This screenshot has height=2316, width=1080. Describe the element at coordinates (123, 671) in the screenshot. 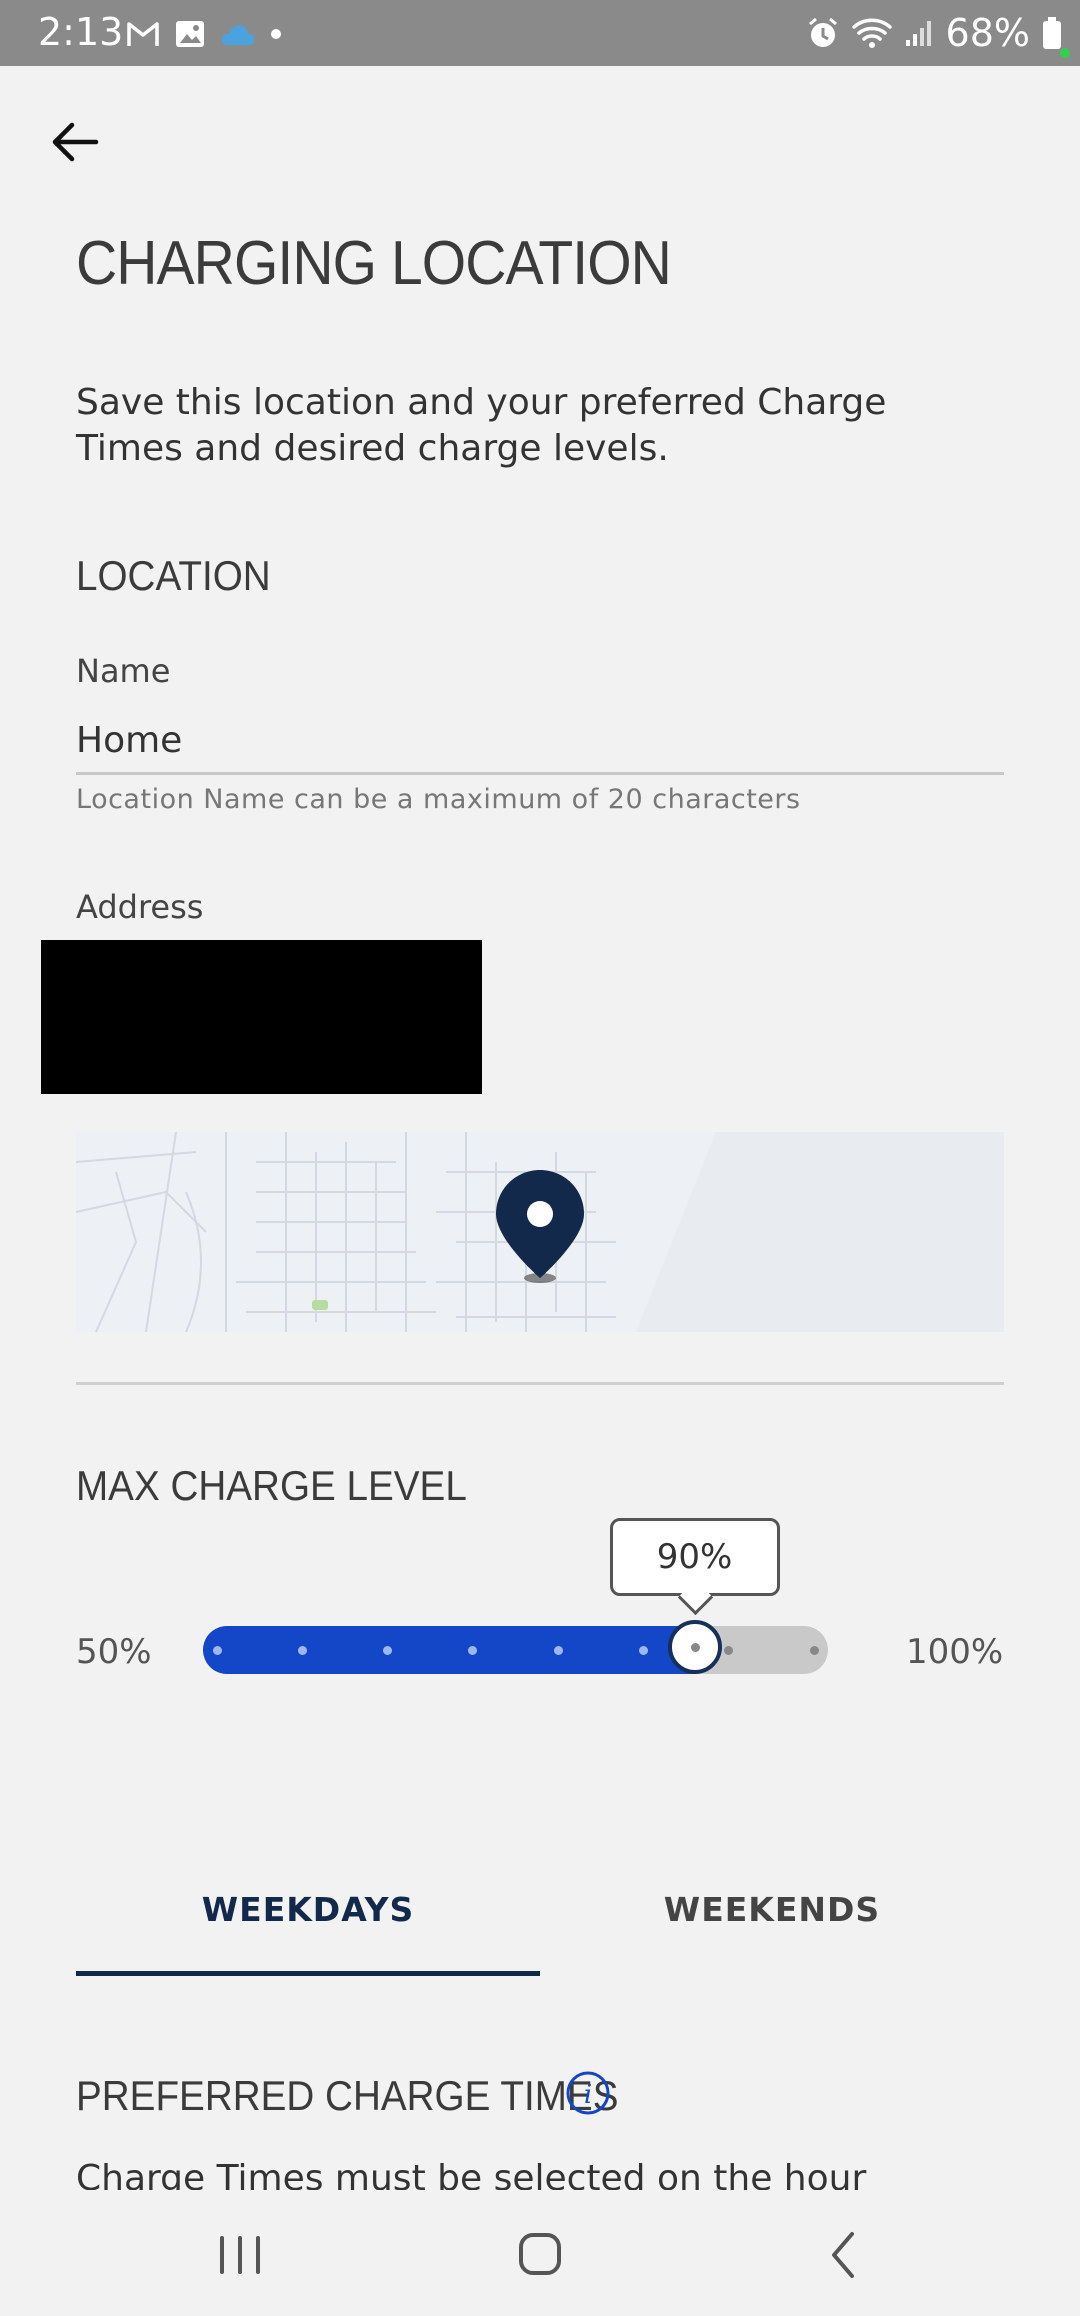

I see `name-field-label: Name` at that location.